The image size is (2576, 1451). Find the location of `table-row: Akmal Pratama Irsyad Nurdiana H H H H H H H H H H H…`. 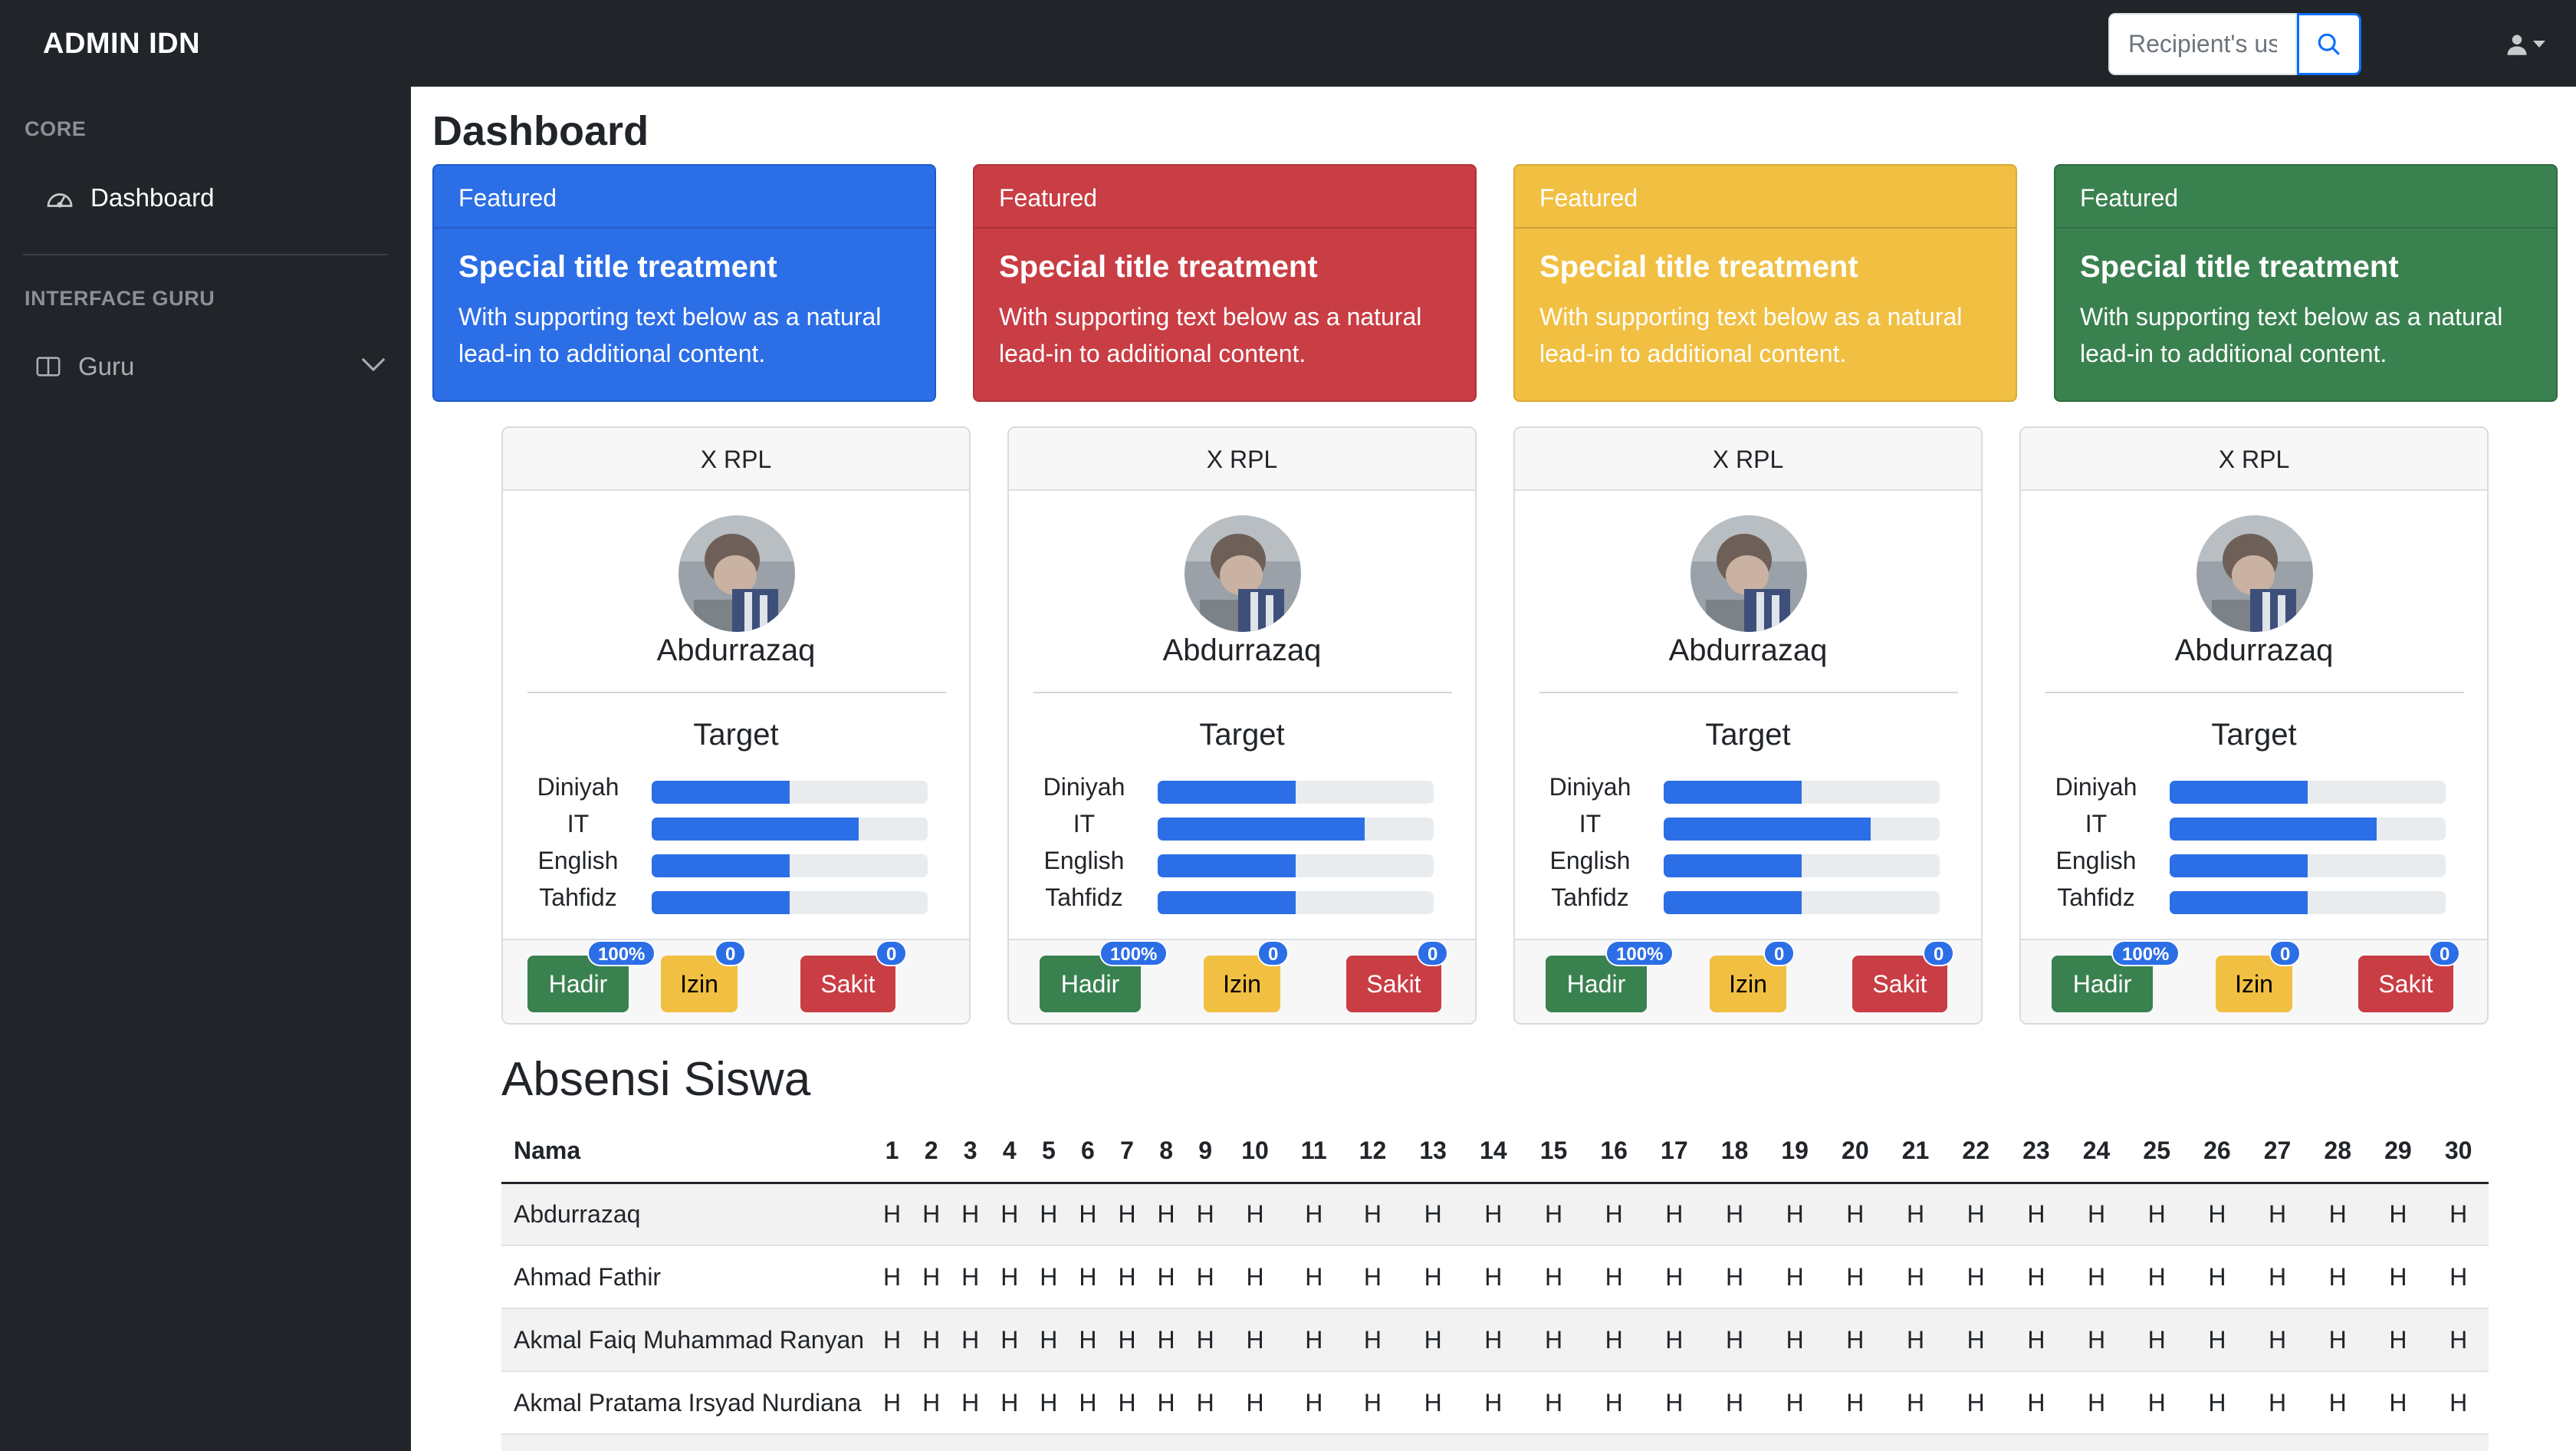

table-row: Akmal Pratama Irsyad Nurdiana H H H H H H H H H H H… is located at coordinates (1495, 1403).